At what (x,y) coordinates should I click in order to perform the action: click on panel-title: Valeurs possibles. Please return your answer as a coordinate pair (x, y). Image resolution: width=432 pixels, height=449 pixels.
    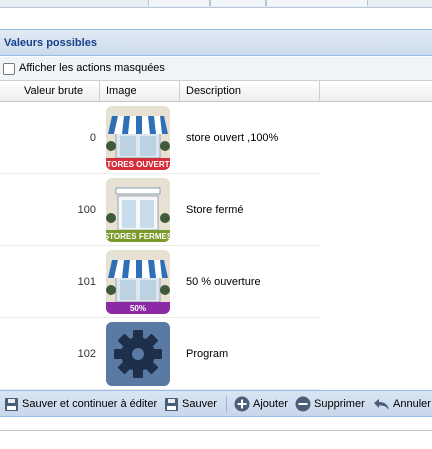
    Looking at the image, I should click on (50, 43).